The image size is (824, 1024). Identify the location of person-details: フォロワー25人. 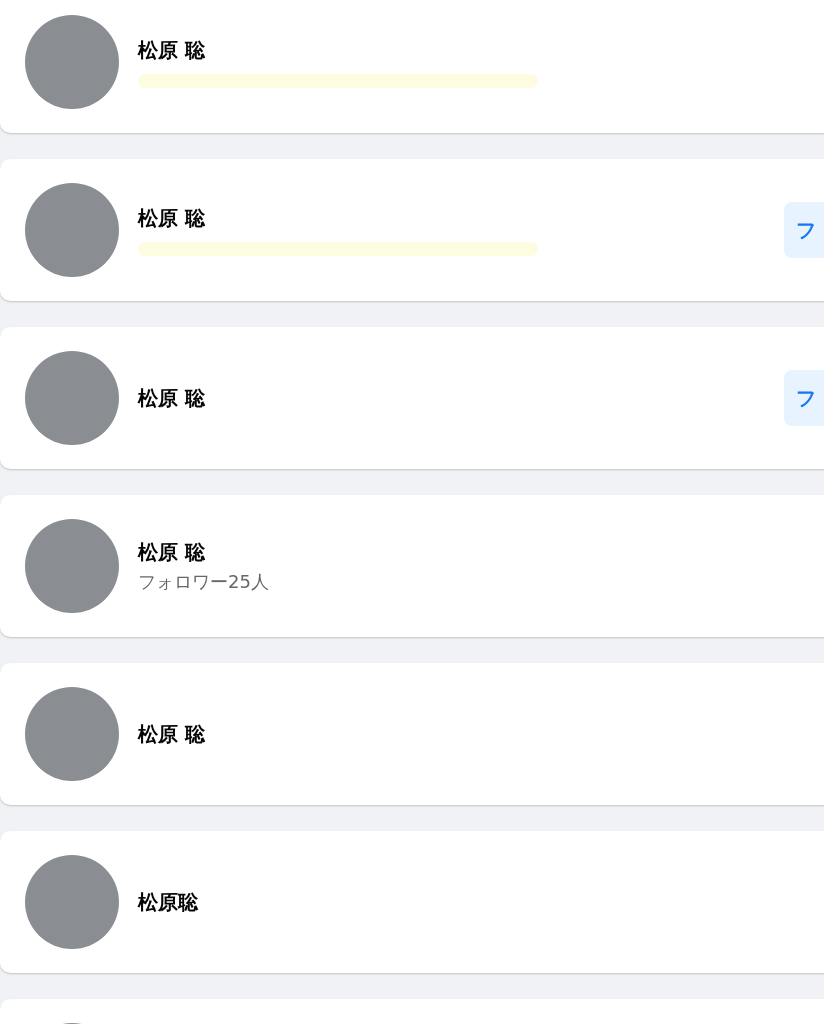
(203, 581).